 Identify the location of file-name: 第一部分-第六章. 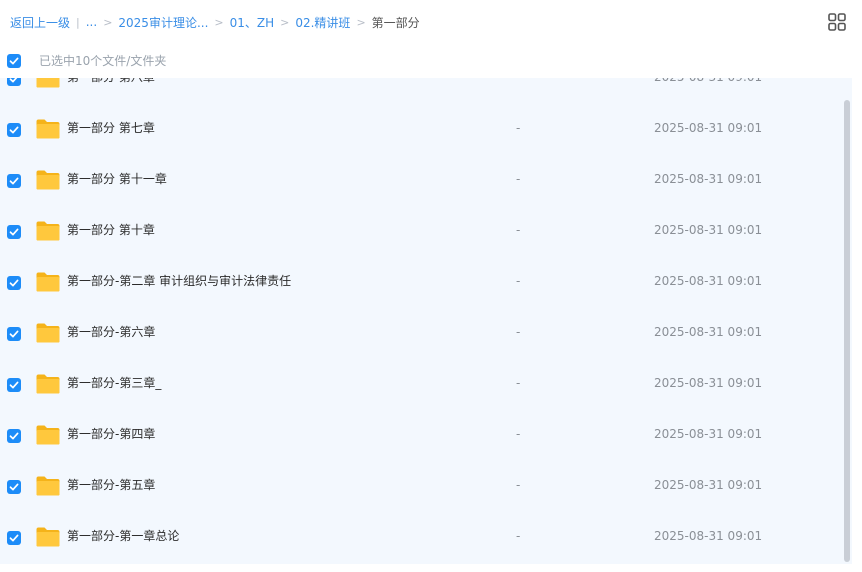
(111, 332).